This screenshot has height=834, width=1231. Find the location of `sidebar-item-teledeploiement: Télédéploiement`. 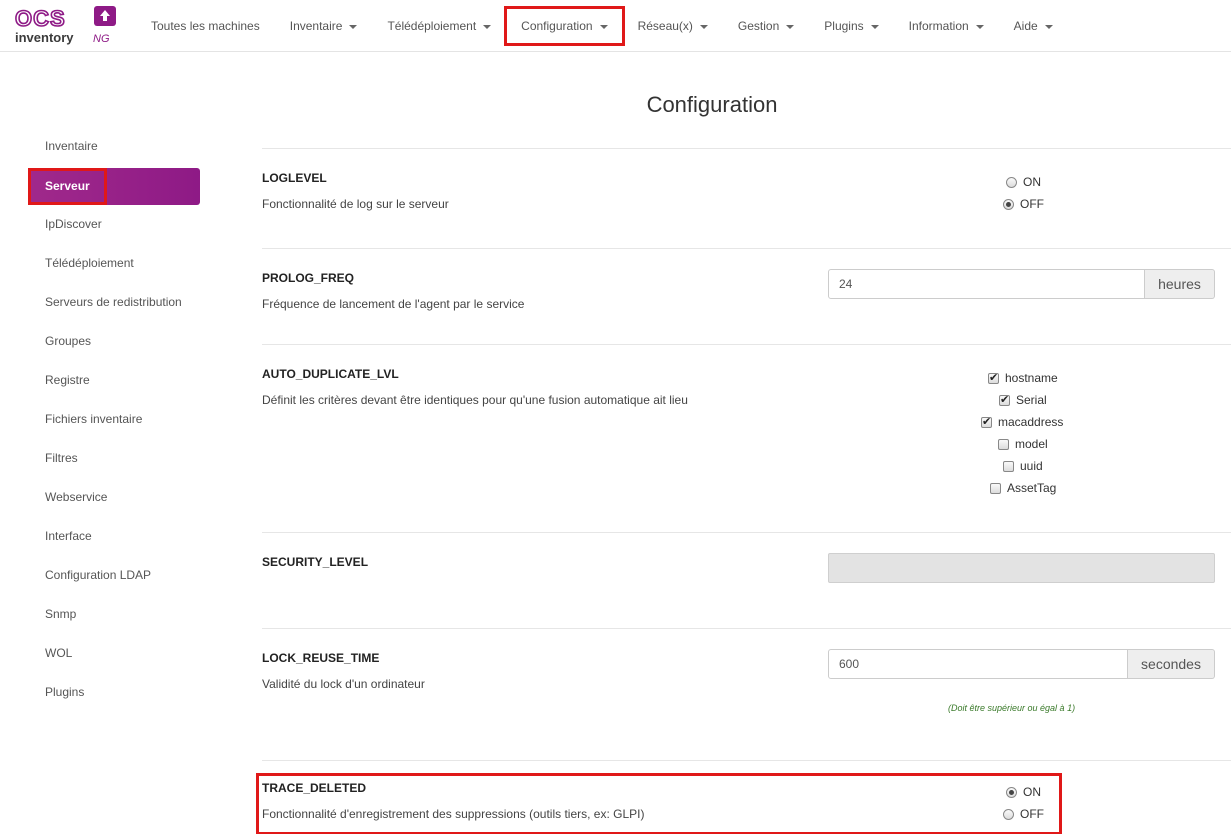

sidebar-item-teledeploiement: Télédéploiement is located at coordinates (114, 264).